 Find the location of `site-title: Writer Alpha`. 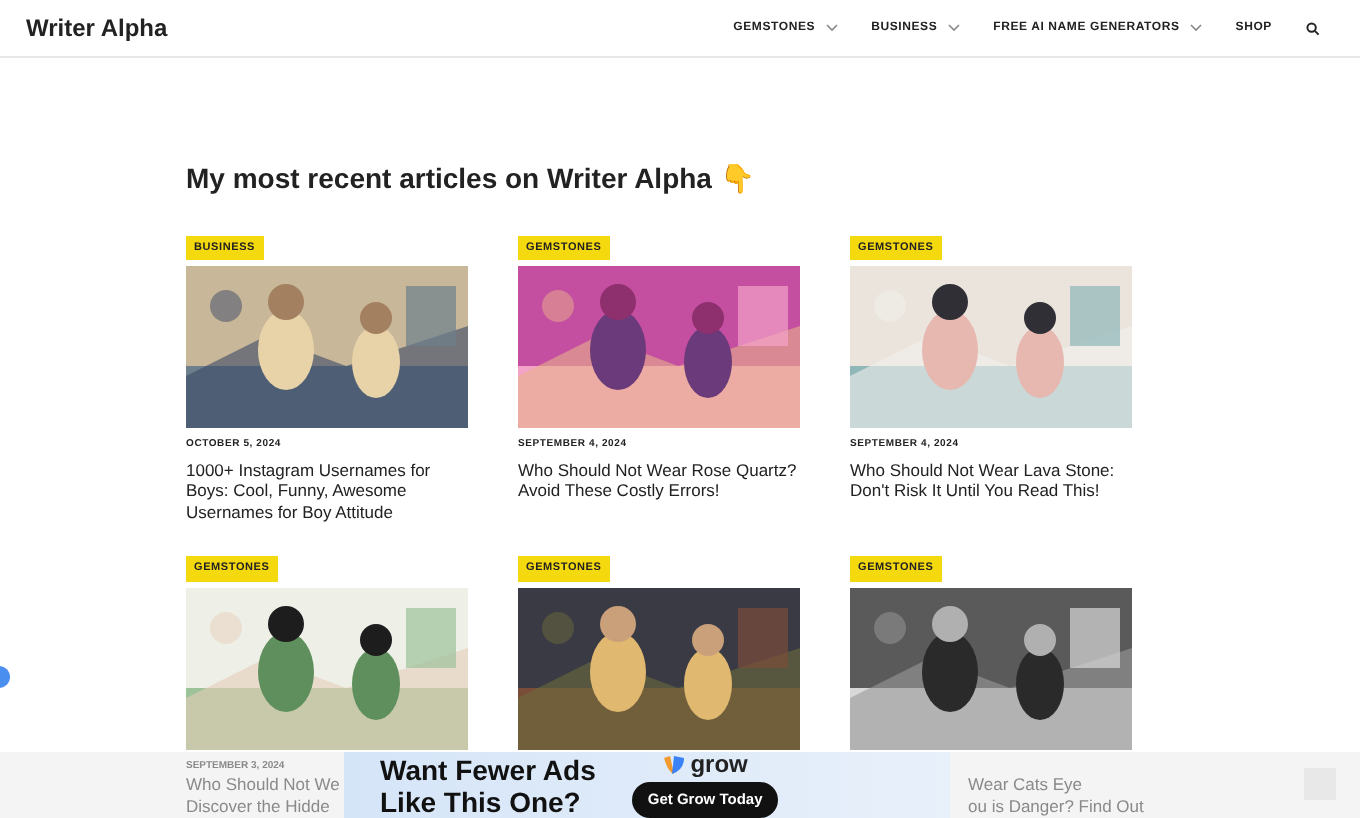

site-title: Writer Alpha is located at coordinates (97, 28).